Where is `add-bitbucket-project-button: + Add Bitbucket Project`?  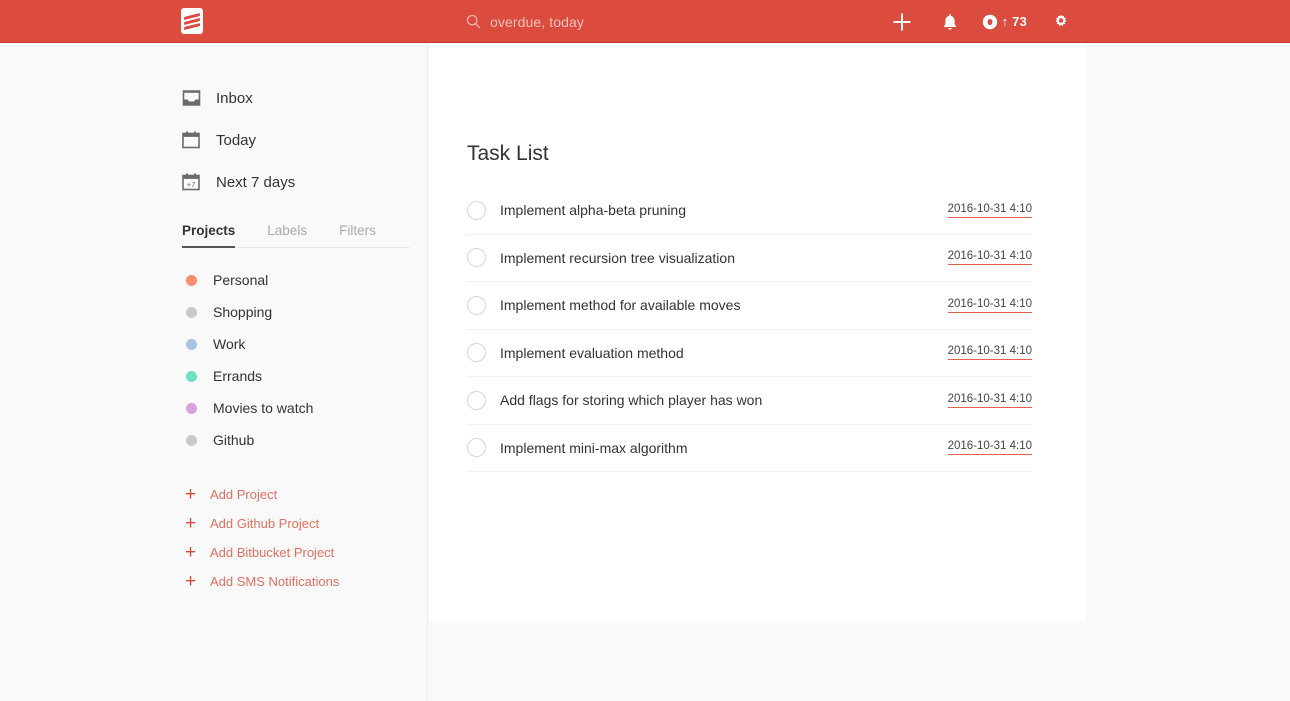
add-bitbucket-project-button: + Add Bitbucket Project is located at coordinates (213, 552).